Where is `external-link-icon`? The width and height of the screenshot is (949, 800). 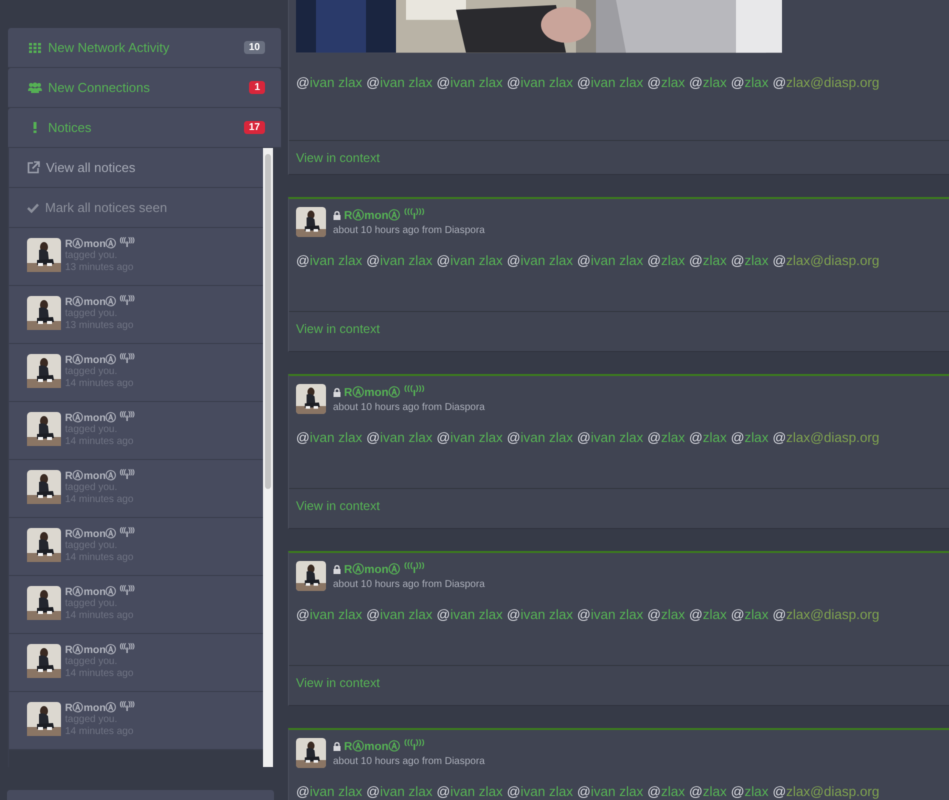 external-link-icon is located at coordinates (33, 167).